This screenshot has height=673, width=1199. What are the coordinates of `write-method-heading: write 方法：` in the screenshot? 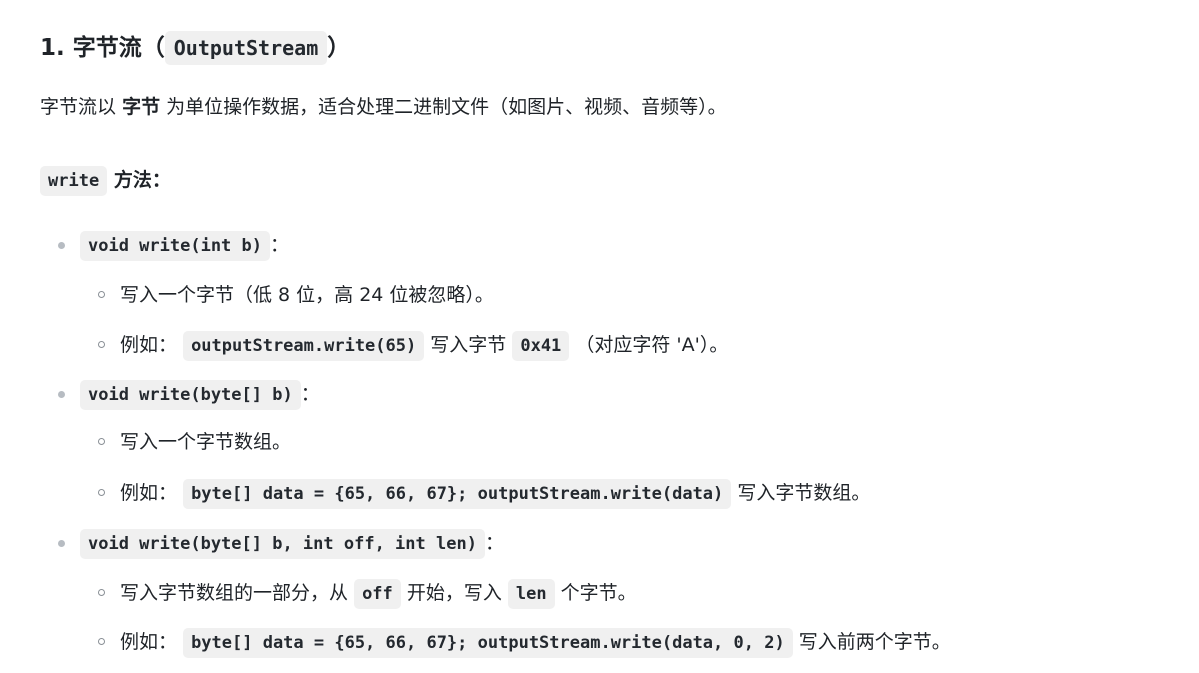 It's located at (105, 180).